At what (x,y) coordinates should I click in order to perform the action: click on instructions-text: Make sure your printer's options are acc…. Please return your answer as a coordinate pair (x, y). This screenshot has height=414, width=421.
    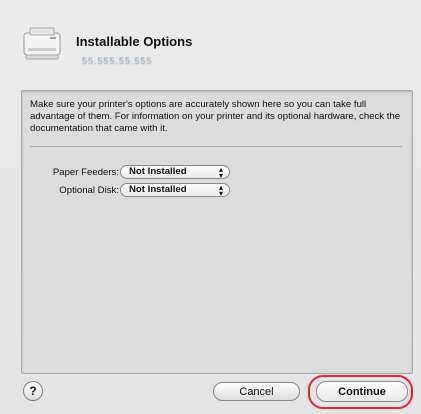
    Looking at the image, I should click on (215, 116).